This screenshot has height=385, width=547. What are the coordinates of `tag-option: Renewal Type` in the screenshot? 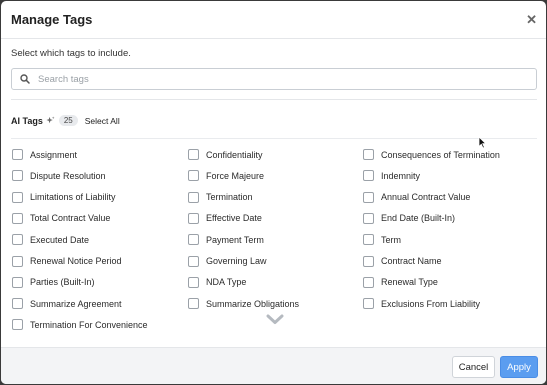 It's located at (400, 282).